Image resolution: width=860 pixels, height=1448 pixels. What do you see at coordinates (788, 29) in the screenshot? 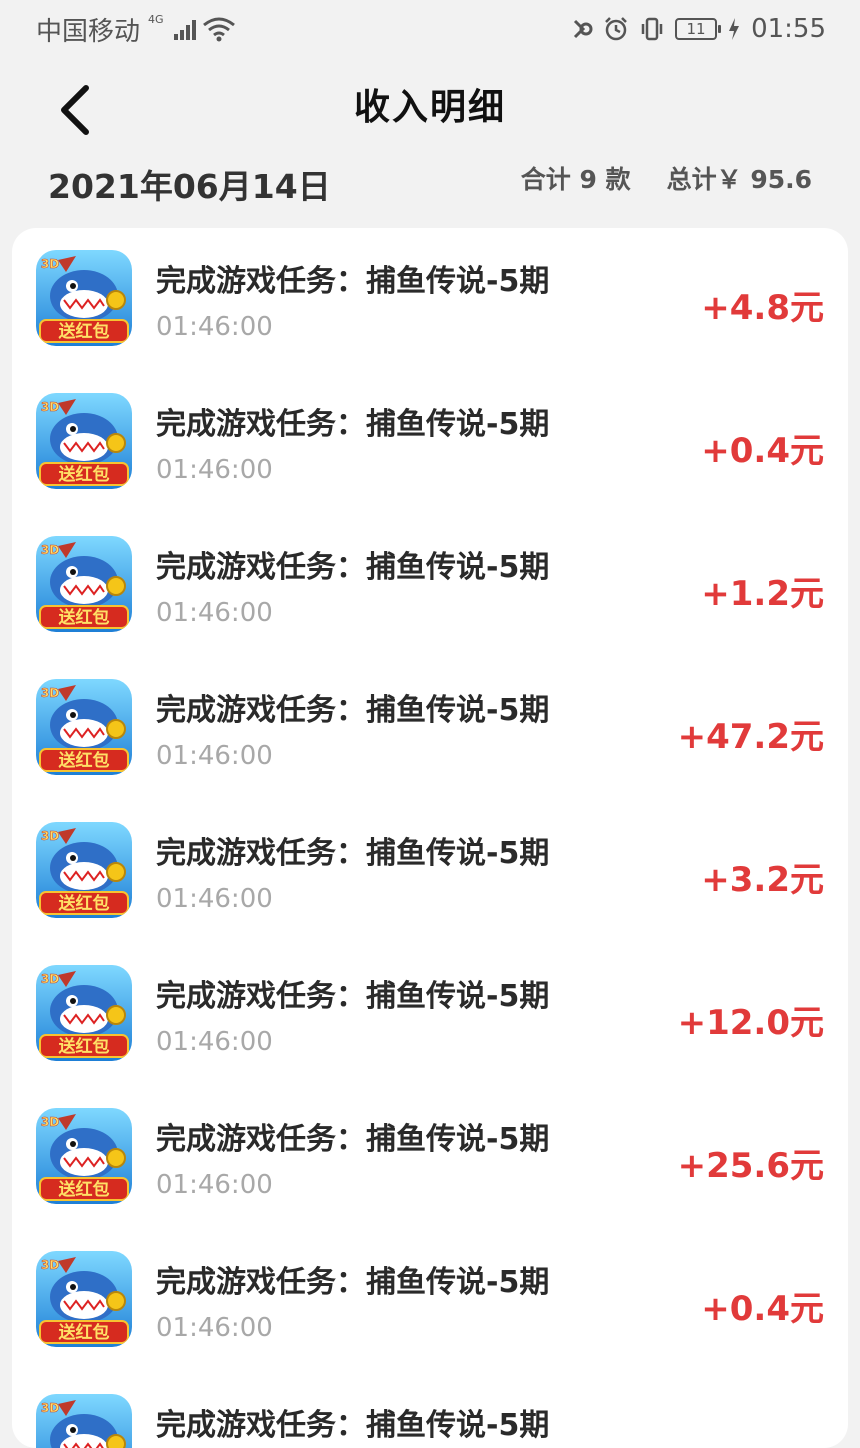
I see `clock: 01:55` at bounding box center [788, 29].